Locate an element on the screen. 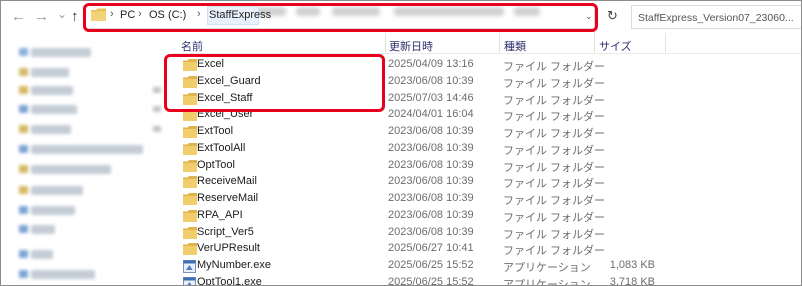  forward-arrow-icon: → is located at coordinates (41, 16).